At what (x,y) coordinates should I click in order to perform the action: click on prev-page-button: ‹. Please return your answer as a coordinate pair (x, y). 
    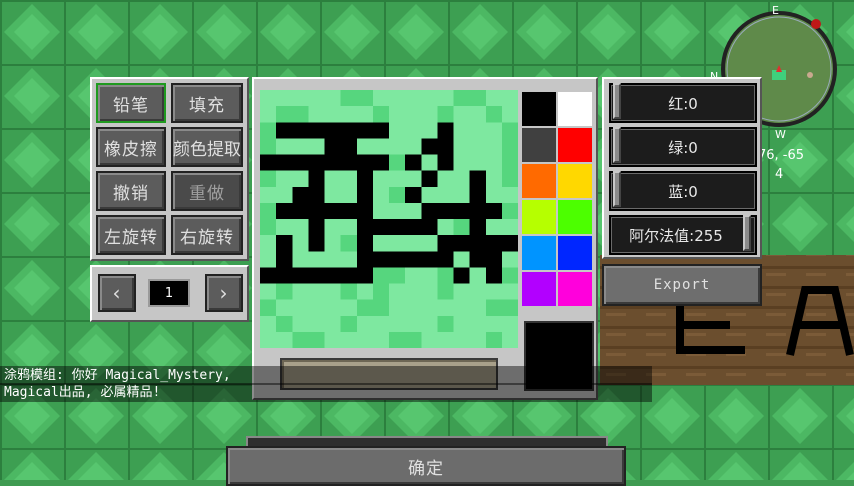
    Looking at the image, I should click on (117, 293).